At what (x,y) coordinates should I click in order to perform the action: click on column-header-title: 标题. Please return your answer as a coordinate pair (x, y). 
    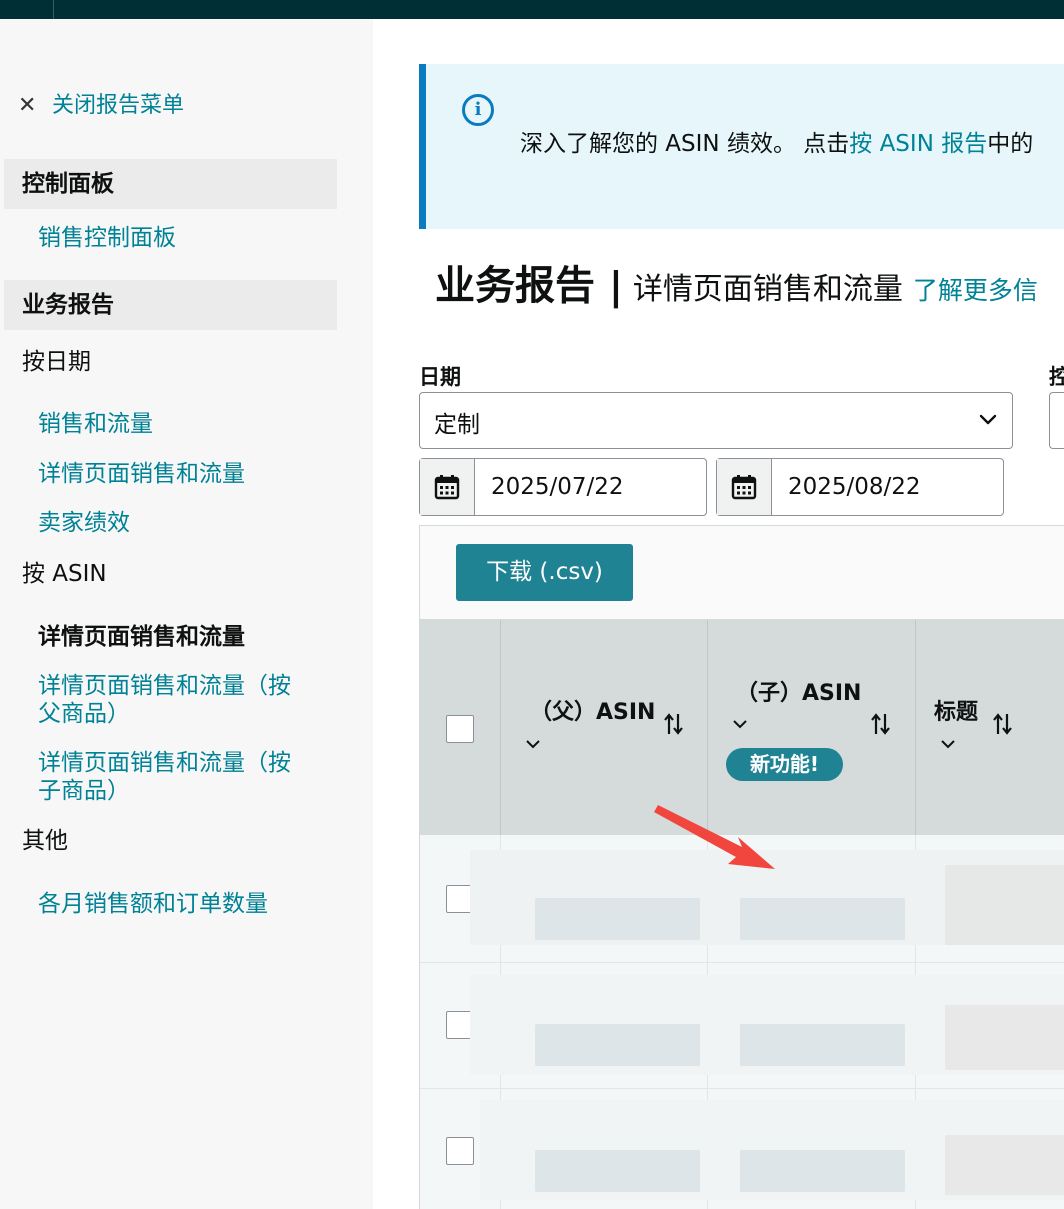
    Looking at the image, I should click on (956, 710).